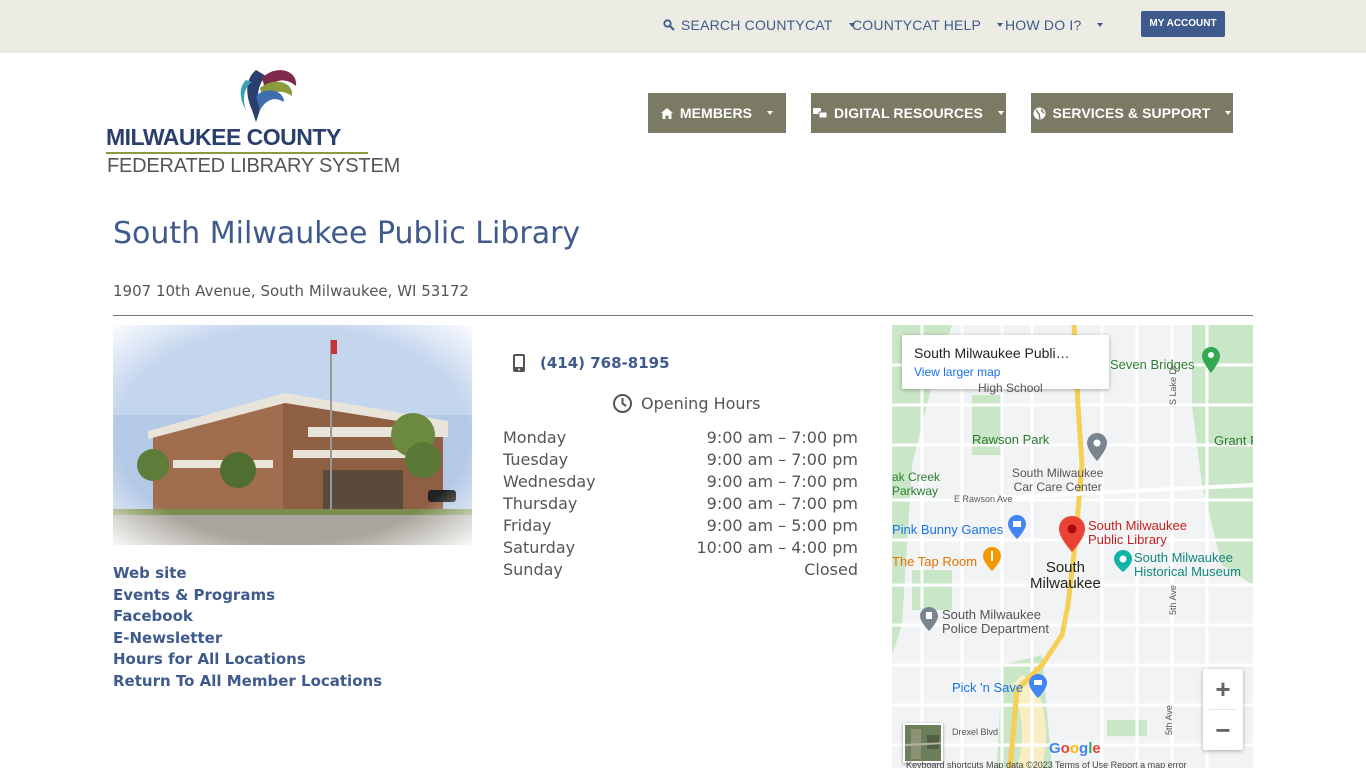 This screenshot has width=1366, height=768. I want to click on hours-row: Thursday 9:00 am – 7:00 pm, so click(680, 504).